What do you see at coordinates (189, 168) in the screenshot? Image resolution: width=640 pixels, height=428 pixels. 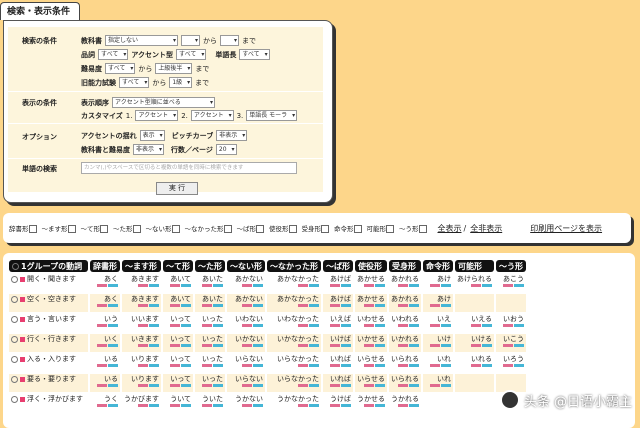 I see `word-search-input: カンマ(,)やスペースで区切ると複数の単語を同時に検索できます` at bounding box center [189, 168].